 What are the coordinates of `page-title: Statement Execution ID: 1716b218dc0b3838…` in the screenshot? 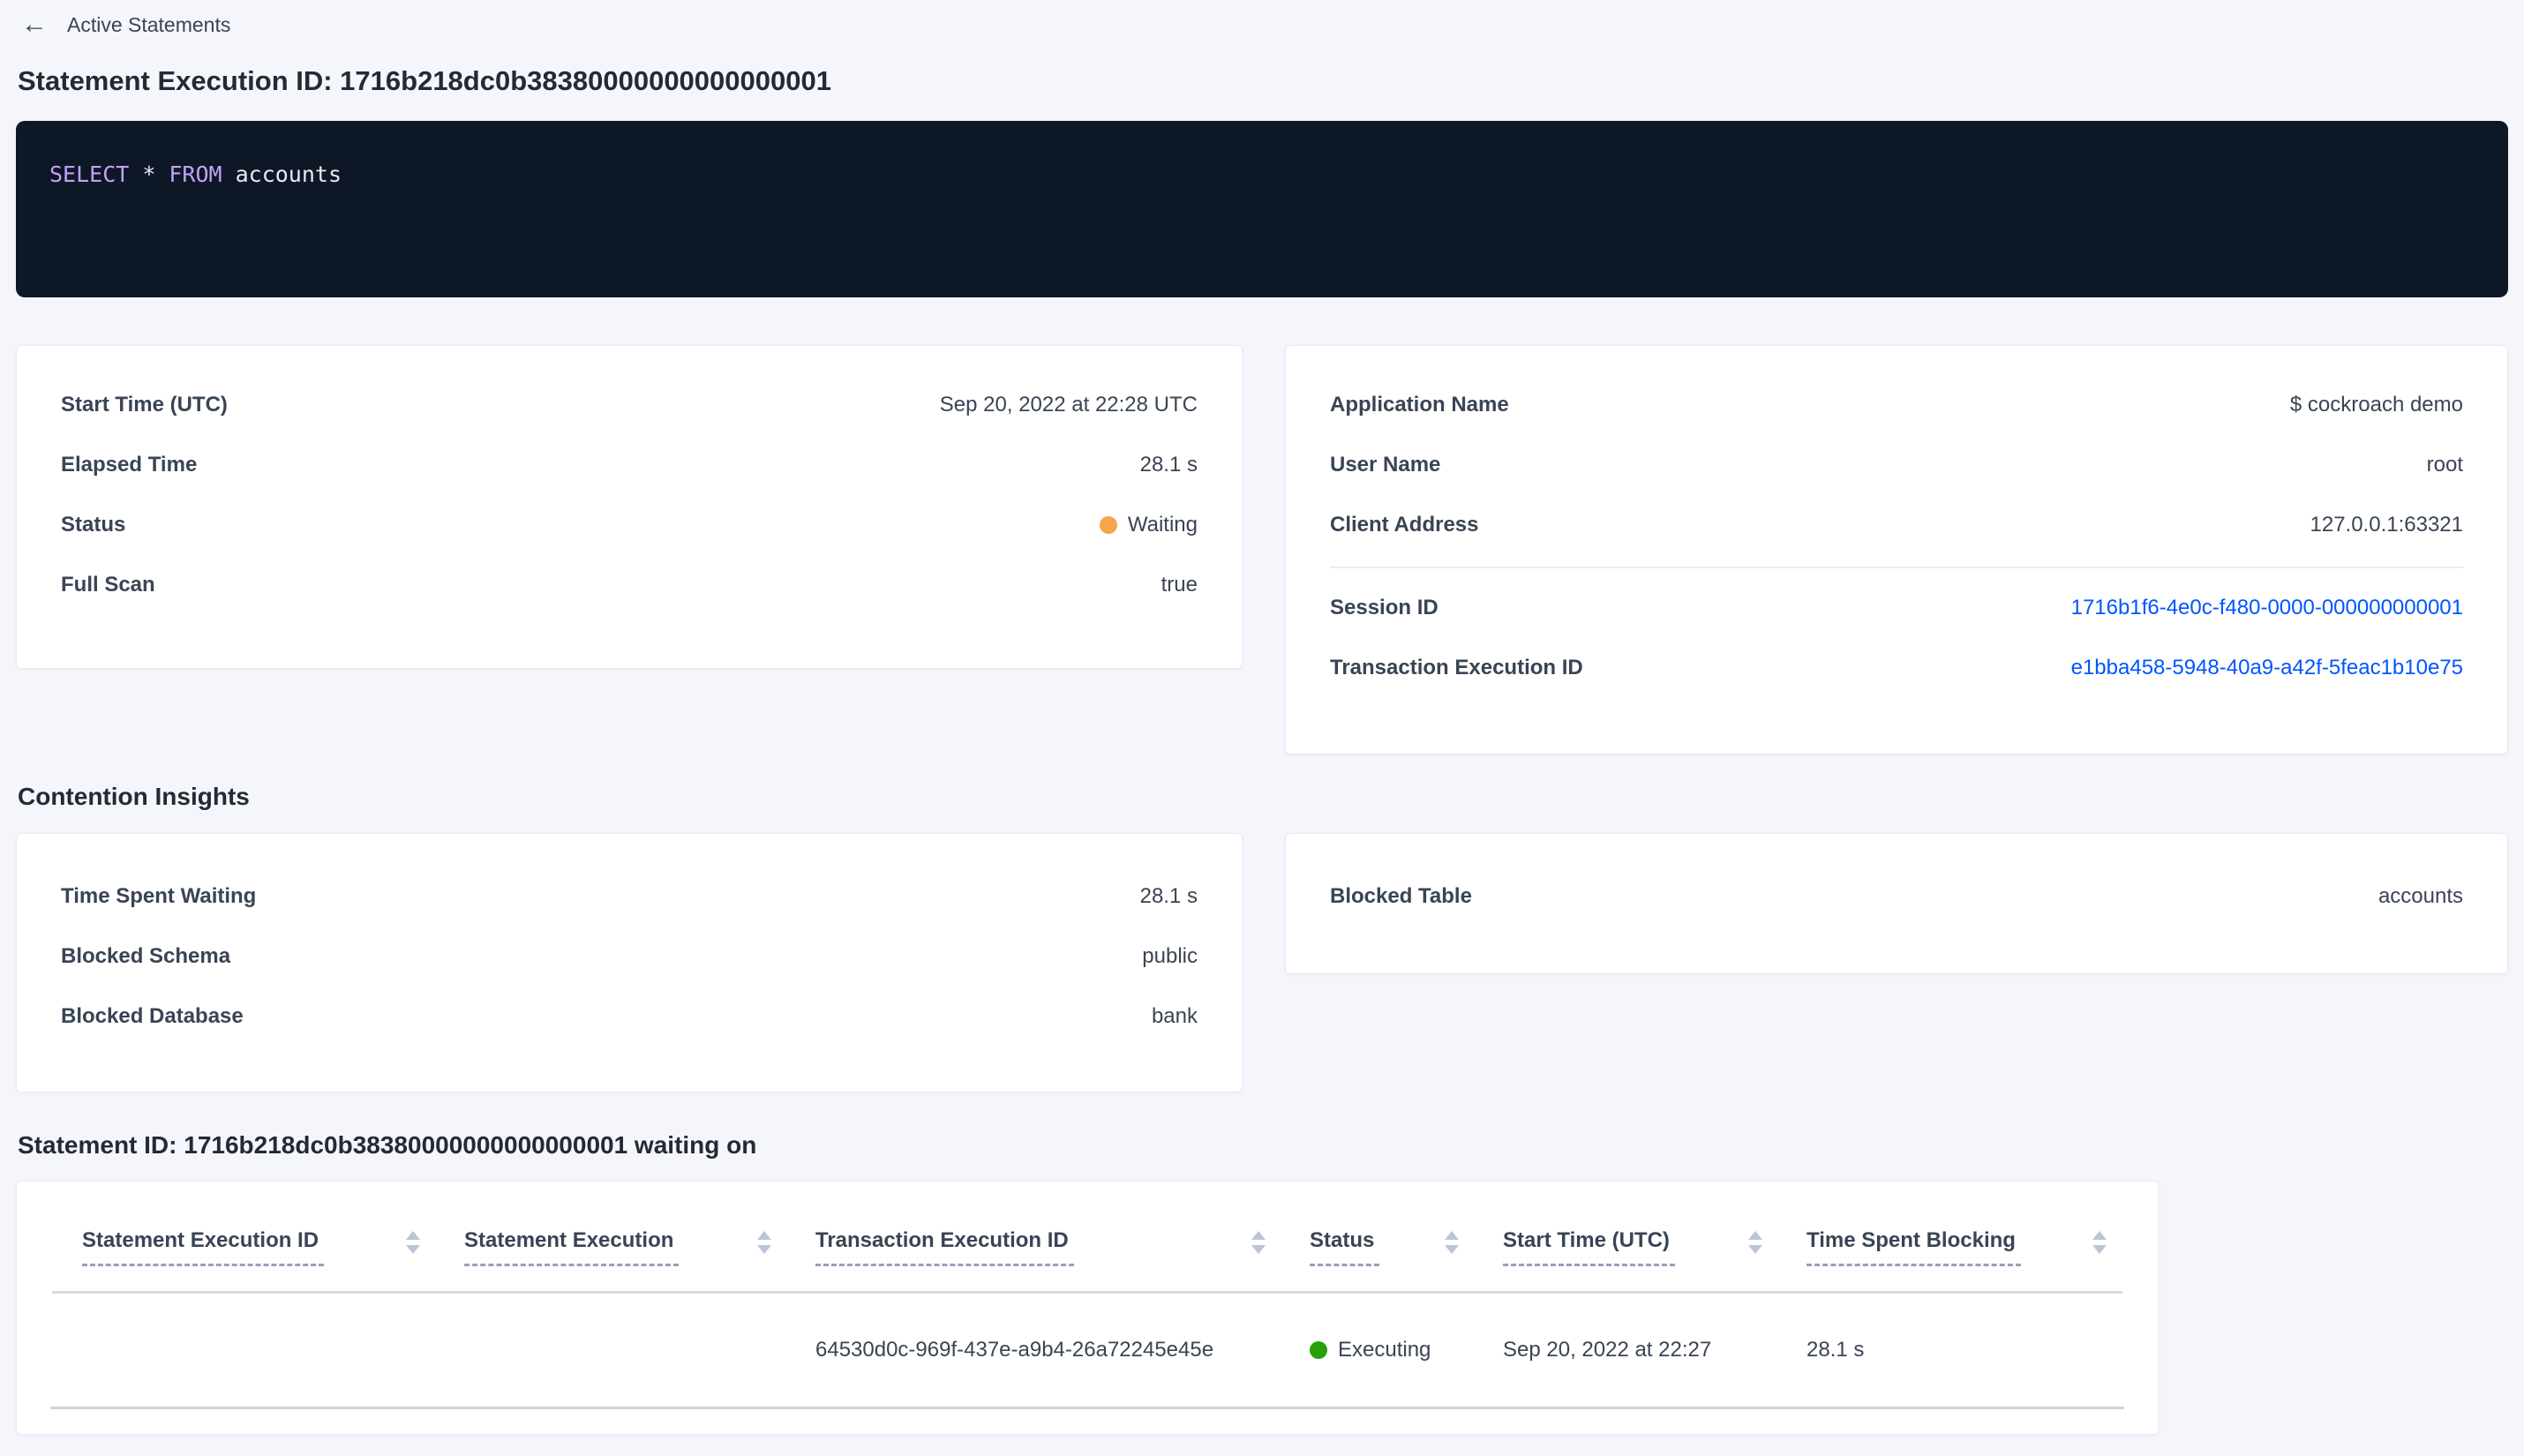 It's located at (424, 80).